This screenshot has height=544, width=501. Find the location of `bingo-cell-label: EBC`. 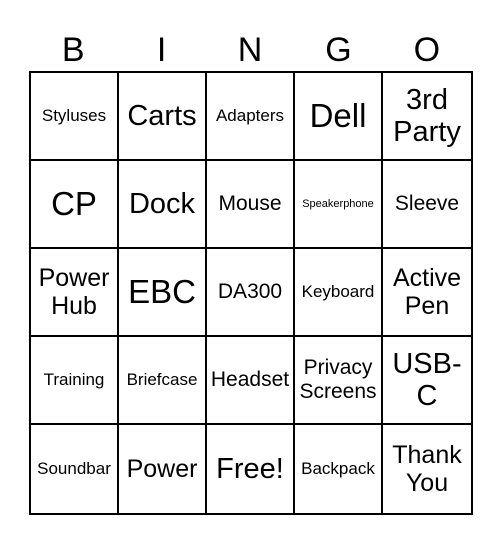

bingo-cell-label: EBC is located at coordinates (162, 291).